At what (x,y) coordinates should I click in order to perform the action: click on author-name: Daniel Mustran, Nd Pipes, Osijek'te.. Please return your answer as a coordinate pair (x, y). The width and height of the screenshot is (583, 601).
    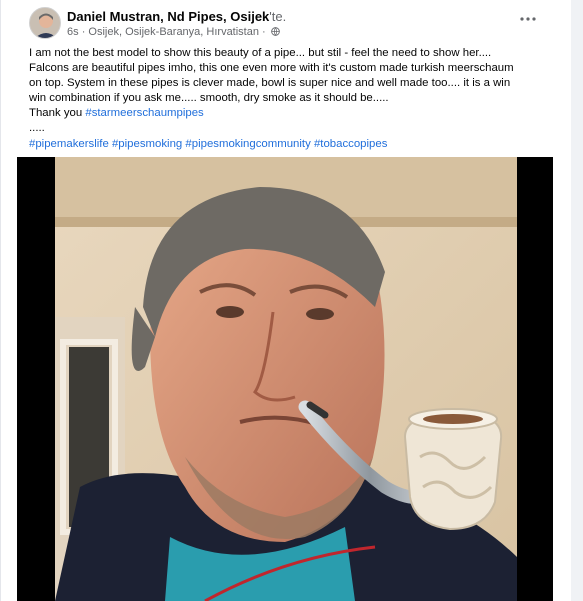
    Looking at the image, I should click on (176, 16).